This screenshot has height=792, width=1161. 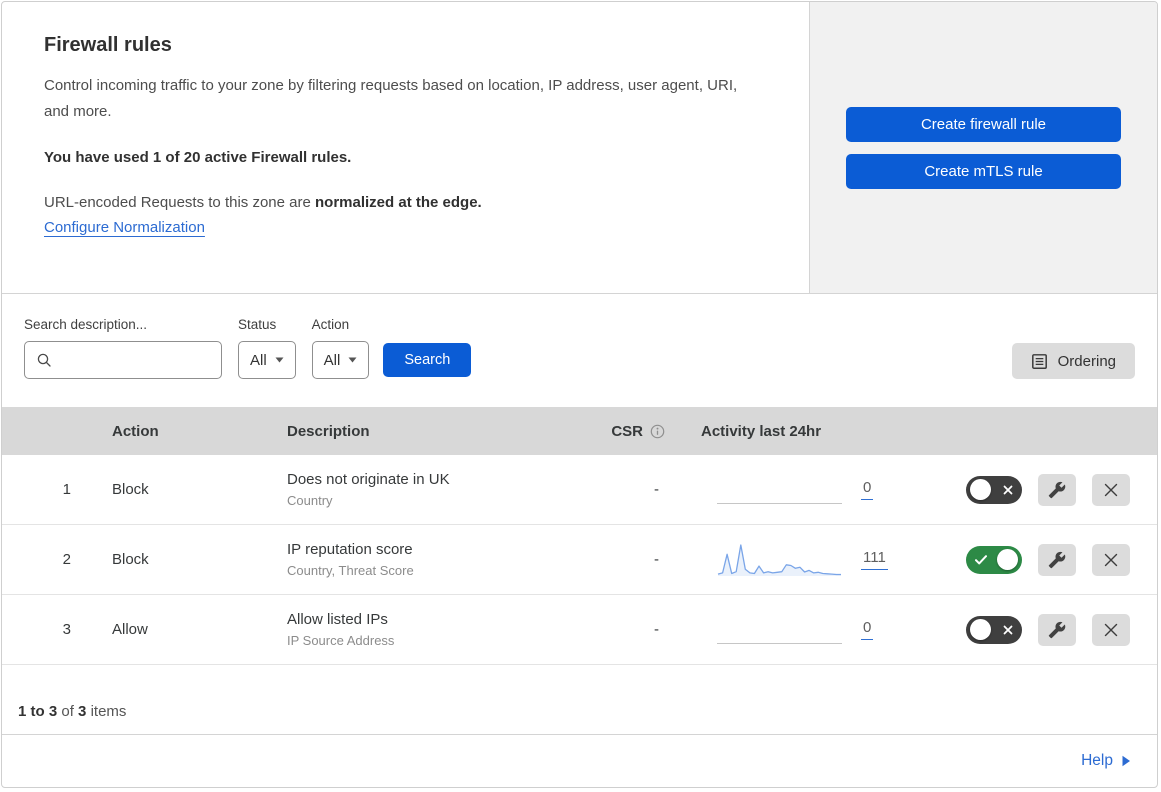 What do you see at coordinates (66, 559) in the screenshot?
I see `rule-priority: 2` at bounding box center [66, 559].